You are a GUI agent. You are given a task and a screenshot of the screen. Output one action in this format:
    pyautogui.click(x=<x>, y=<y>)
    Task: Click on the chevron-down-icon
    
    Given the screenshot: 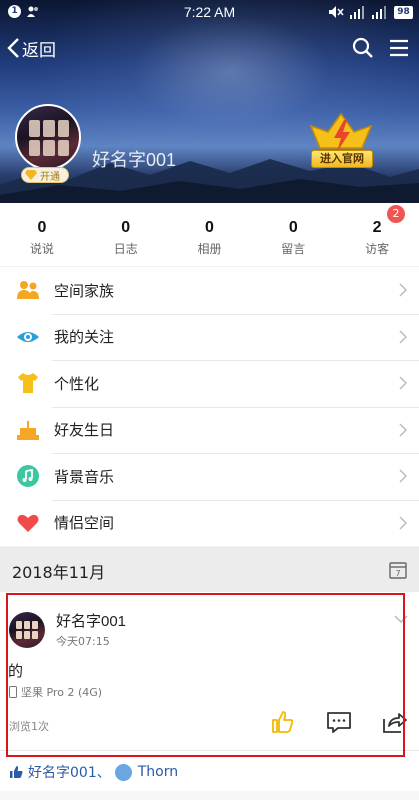 What is the action you would take?
    pyautogui.click(x=401, y=619)
    